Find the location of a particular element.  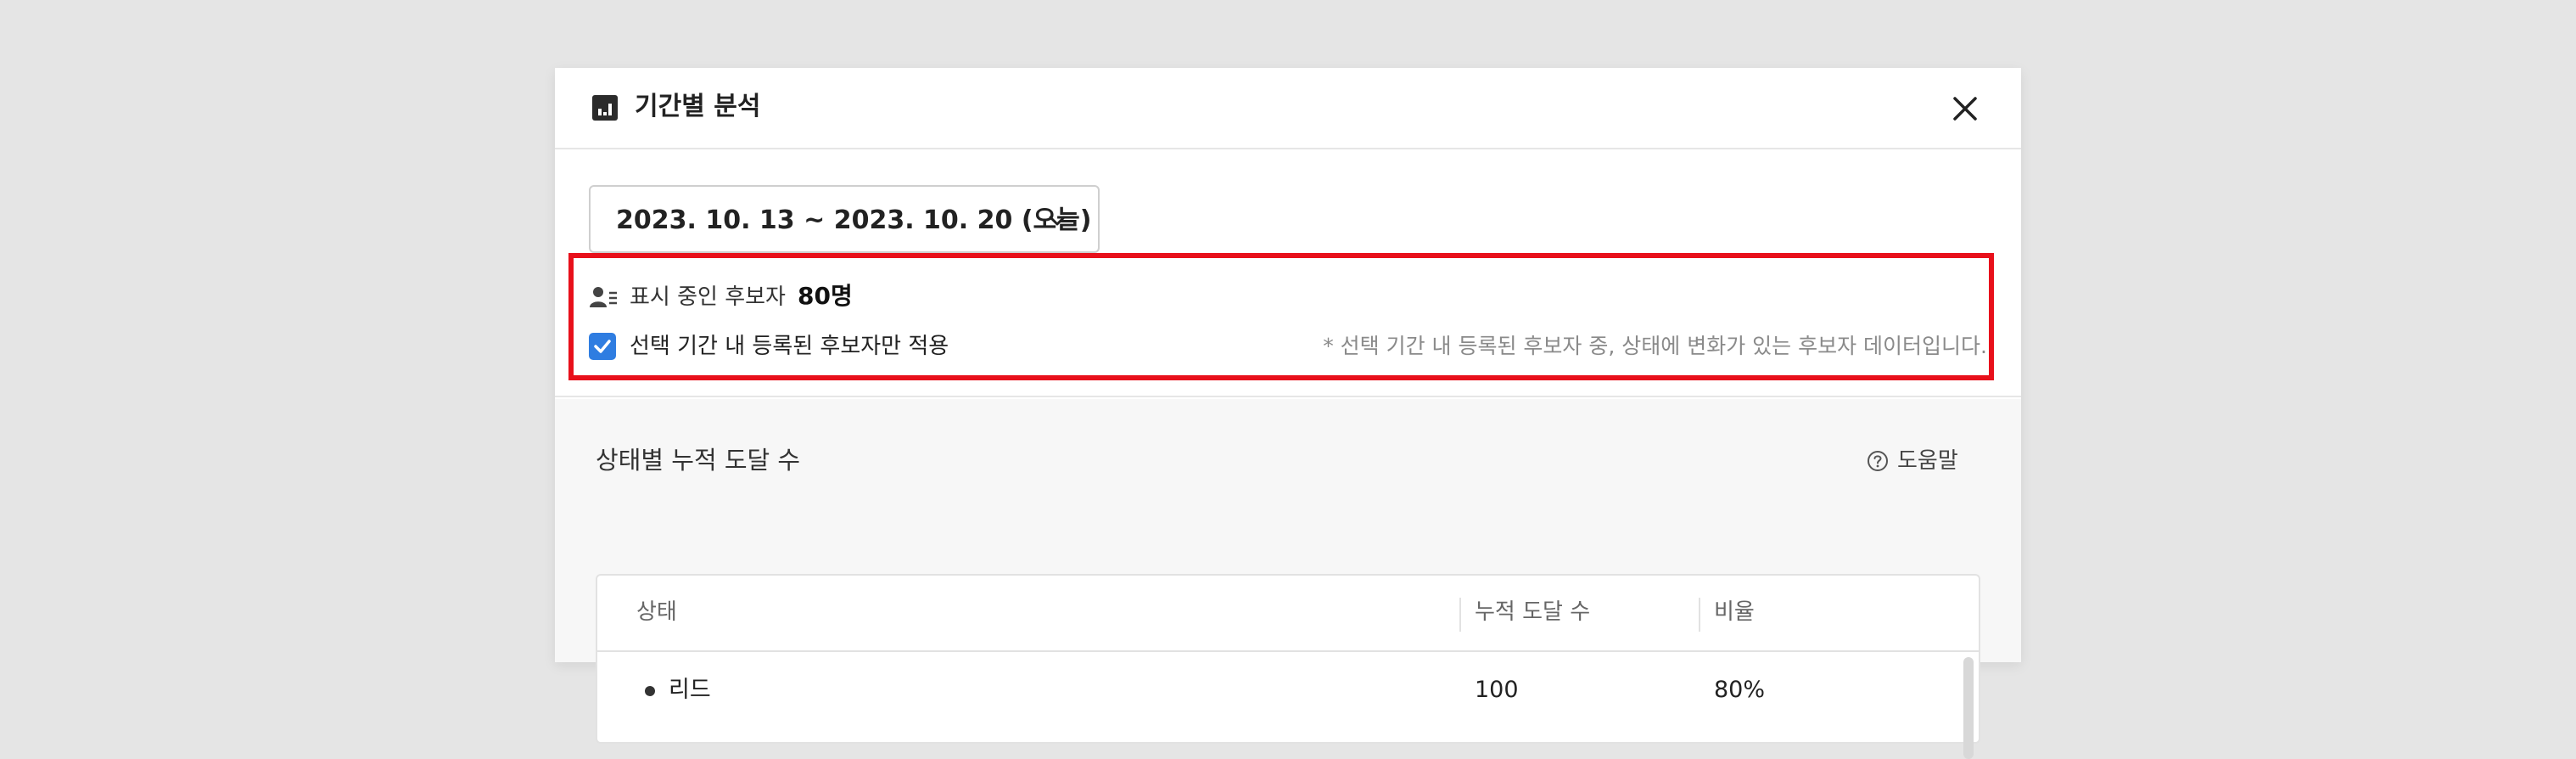

section-title: 상태별 누적 도달 수 is located at coordinates (698, 461).